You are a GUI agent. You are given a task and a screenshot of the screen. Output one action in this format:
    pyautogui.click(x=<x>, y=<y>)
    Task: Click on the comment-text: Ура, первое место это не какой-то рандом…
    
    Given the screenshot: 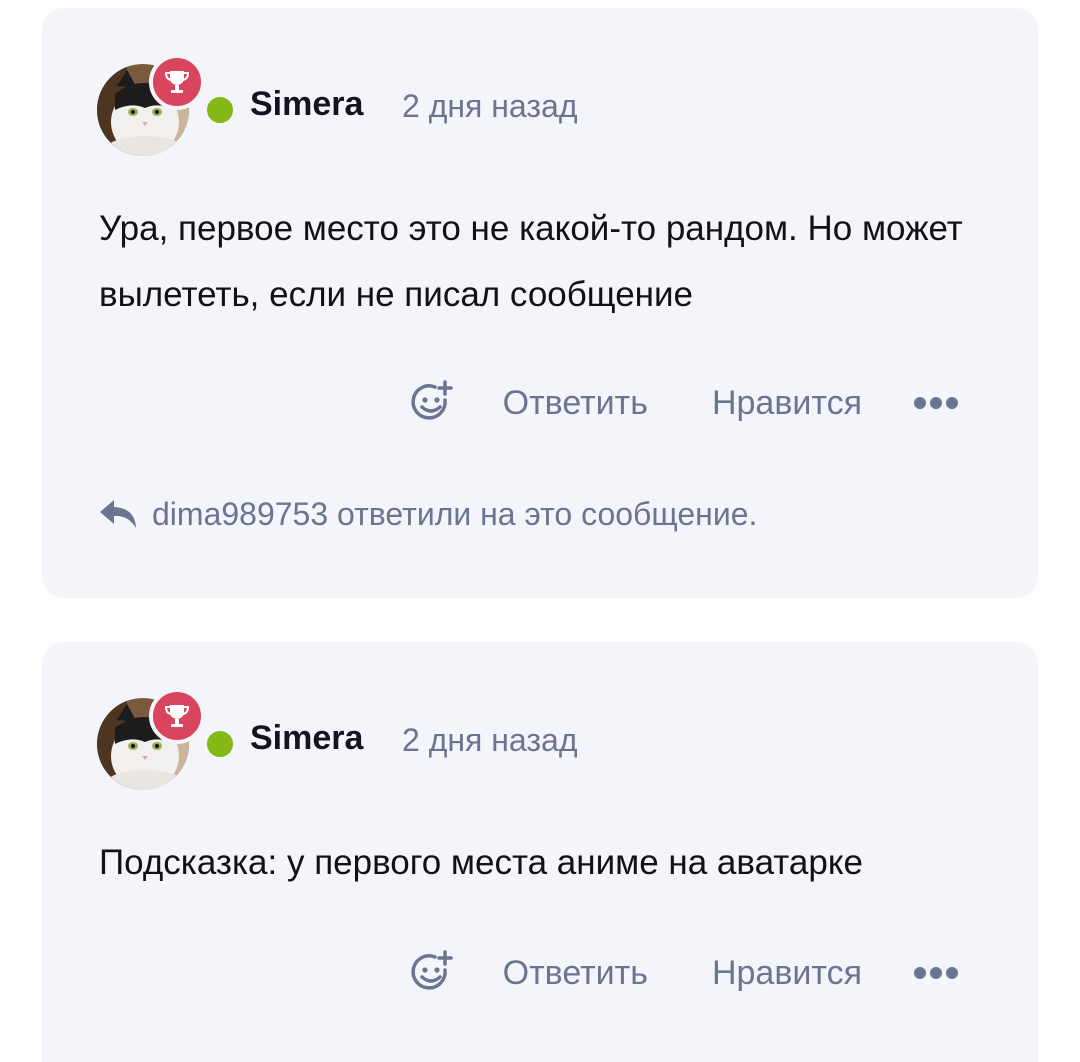 What is the action you would take?
    pyautogui.click(x=531, y=261)
    